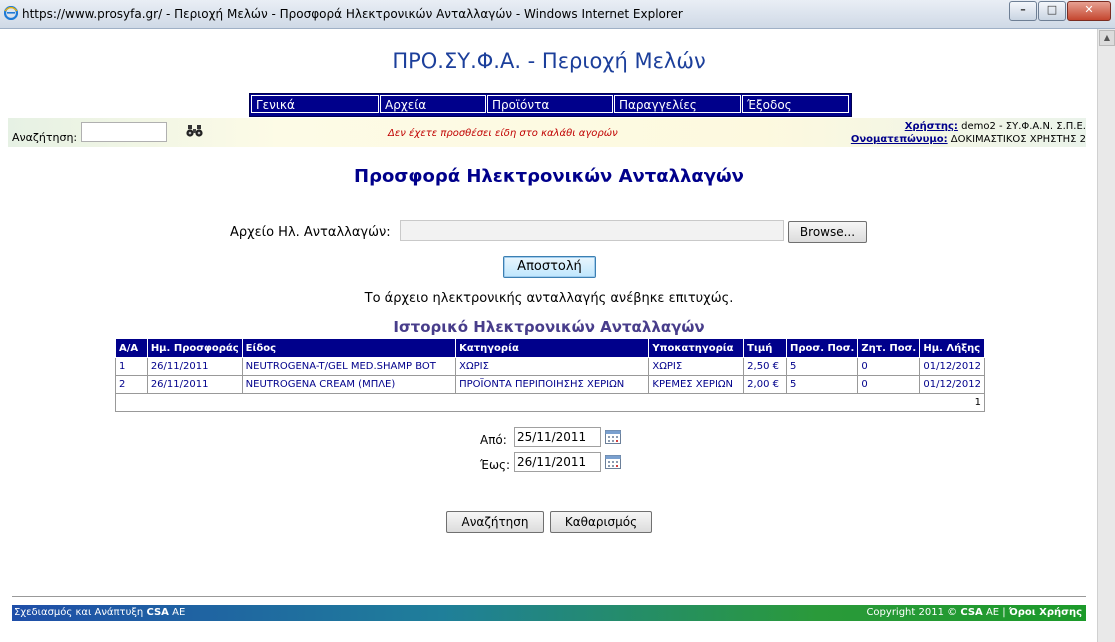 This screenshot has height=642, width=1115. What do you see at coordinates (124, 132) in the screenshot?
I see `search-input` at bounding box center [124, 132].